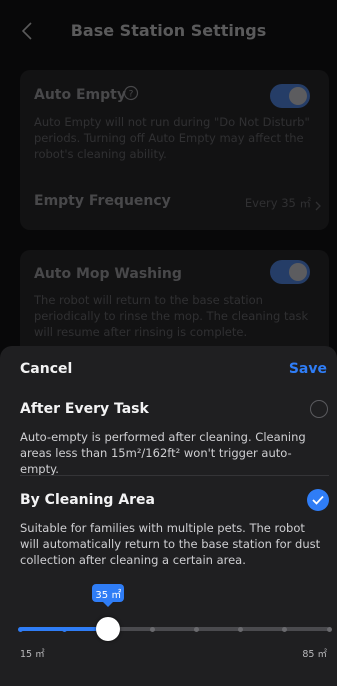 The width and height of the screenshot is (337, 686). What do you see at coordinates (319, 409) in the screenshot?
I see `option-after-every-task-radio` at bounding box center [319, 409].